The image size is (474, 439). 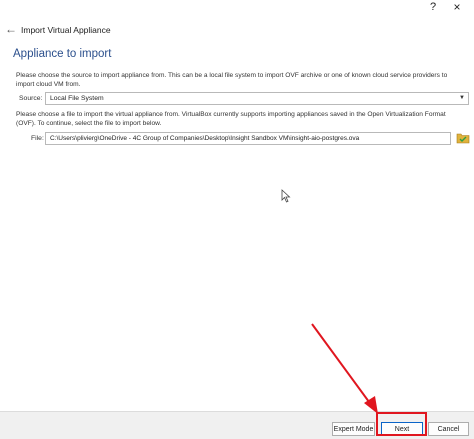 What do you see at coordinates (286, 196) in the screenshot?
I see `mouse-pointer-icon` at bounding box center [286, 196].